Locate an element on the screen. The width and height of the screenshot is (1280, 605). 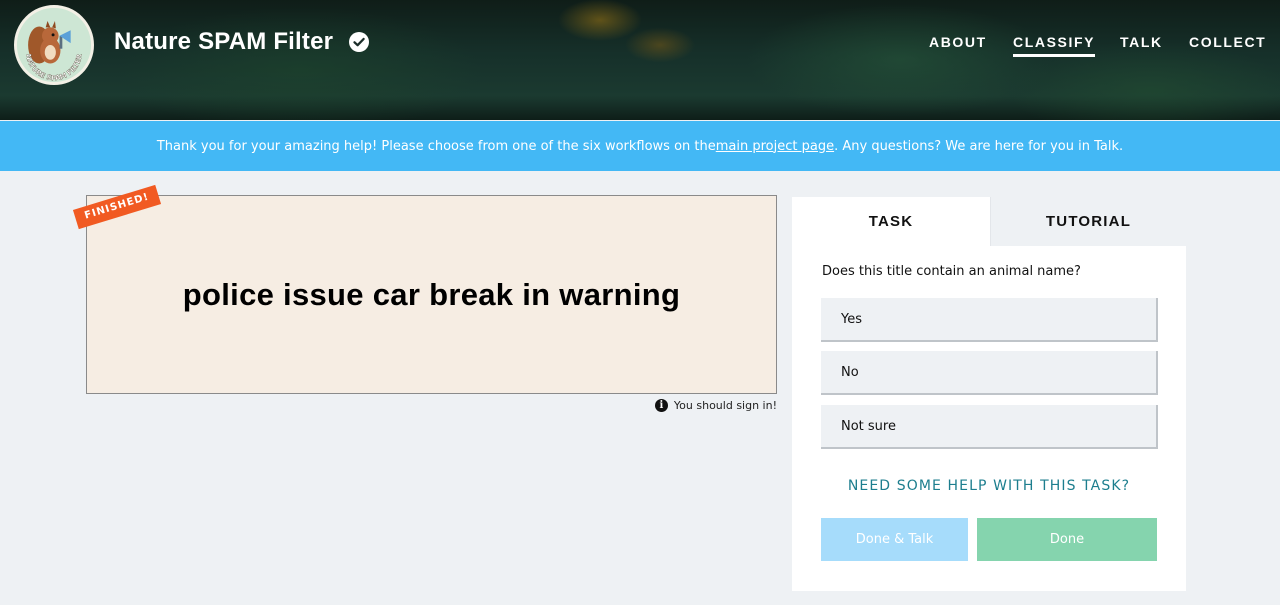
tab-tutorial: TUTORIAL is located at coordinates (1088, 221).